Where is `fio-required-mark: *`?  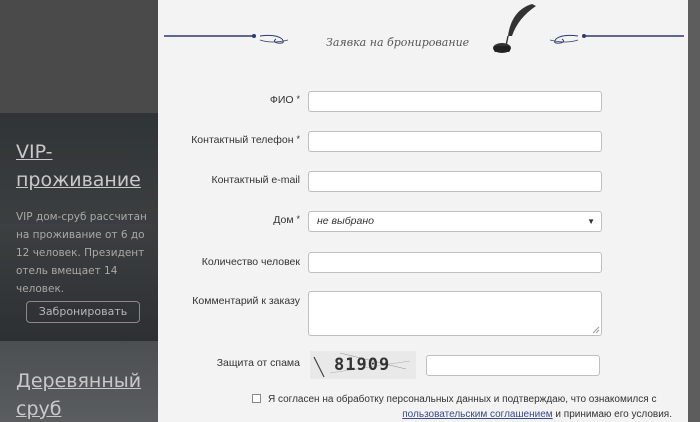 fio-required-mark: * is located at coordinates (298, 99).